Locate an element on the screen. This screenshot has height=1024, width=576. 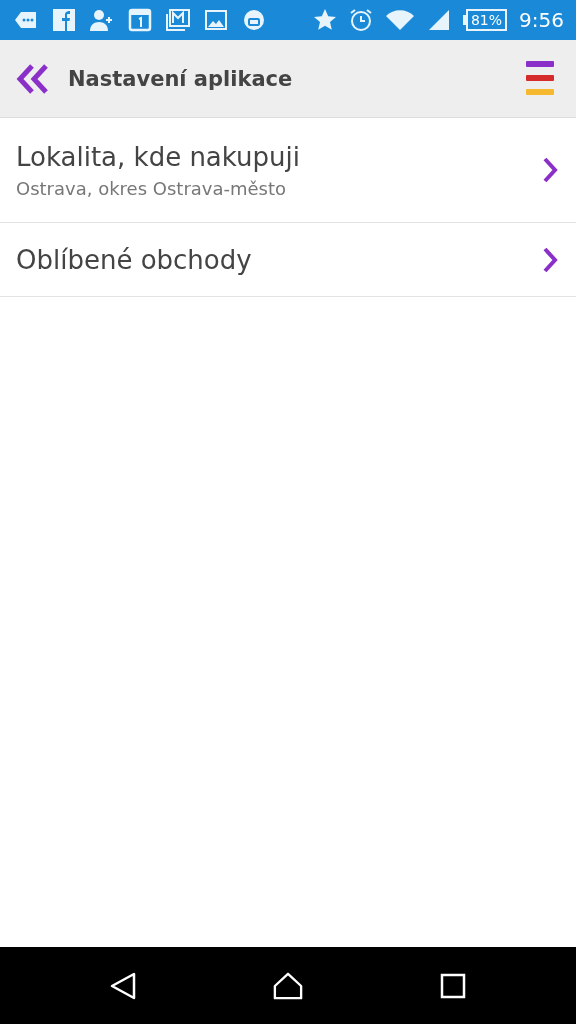
item-title: Oblíbené obchody is located at coordinates (134, 259).